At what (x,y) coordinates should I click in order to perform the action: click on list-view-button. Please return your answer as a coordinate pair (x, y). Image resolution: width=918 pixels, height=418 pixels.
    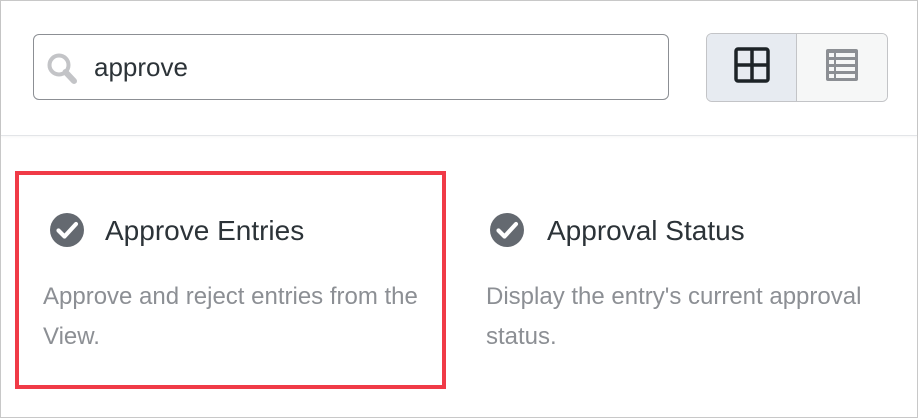
    Looking at the image, I should click on (842, 67).